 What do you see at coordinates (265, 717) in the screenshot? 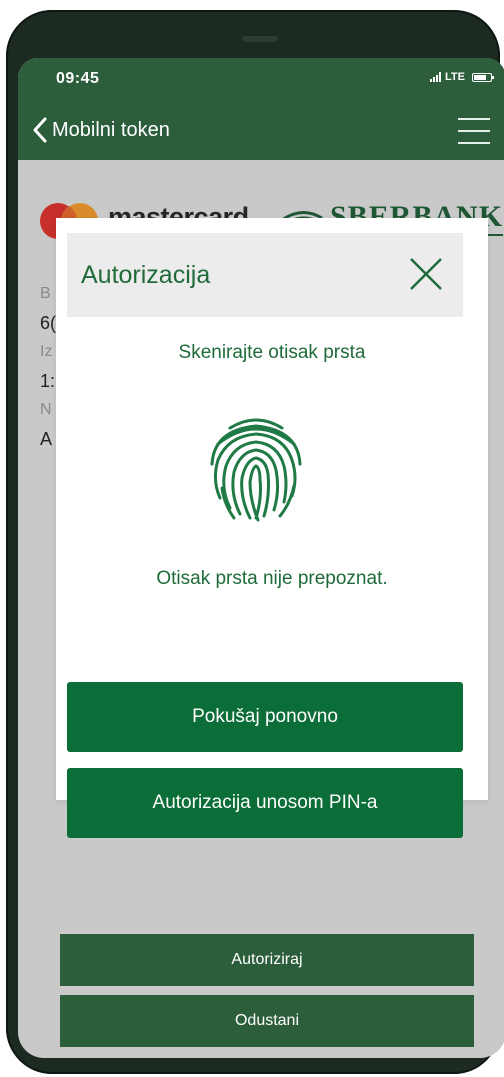
I see `retry-button: Pokušaj ponovno` at bounding box center [265, 717].